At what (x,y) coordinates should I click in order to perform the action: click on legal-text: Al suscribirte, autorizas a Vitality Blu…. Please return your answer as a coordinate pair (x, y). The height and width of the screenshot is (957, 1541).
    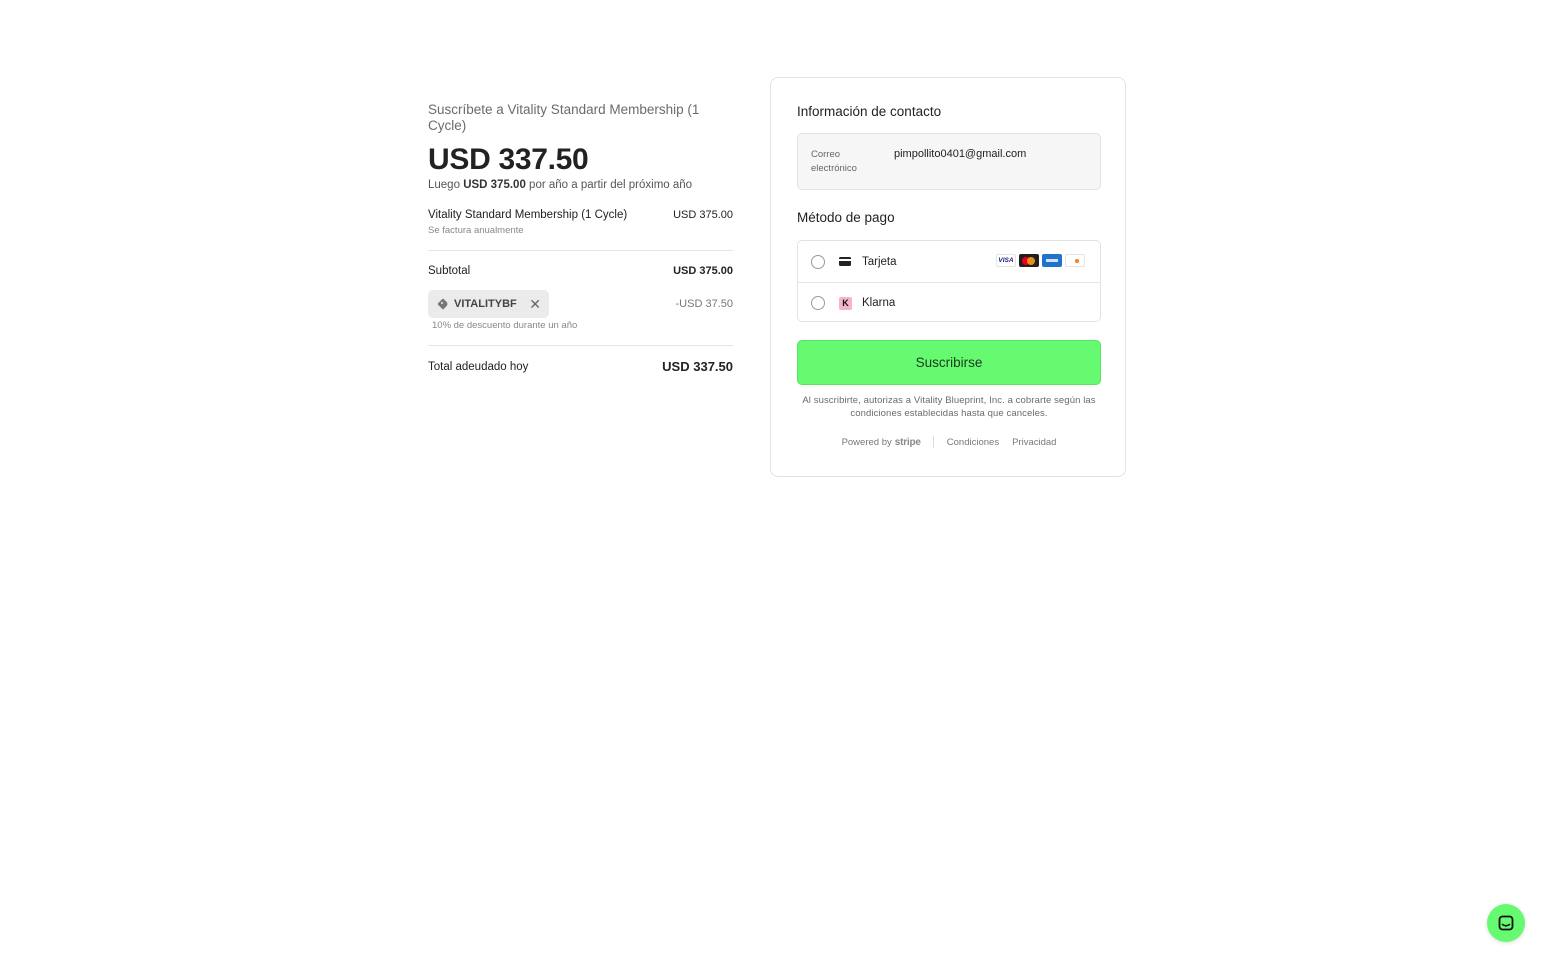
    Looking at the image, I should click on (949, 407).